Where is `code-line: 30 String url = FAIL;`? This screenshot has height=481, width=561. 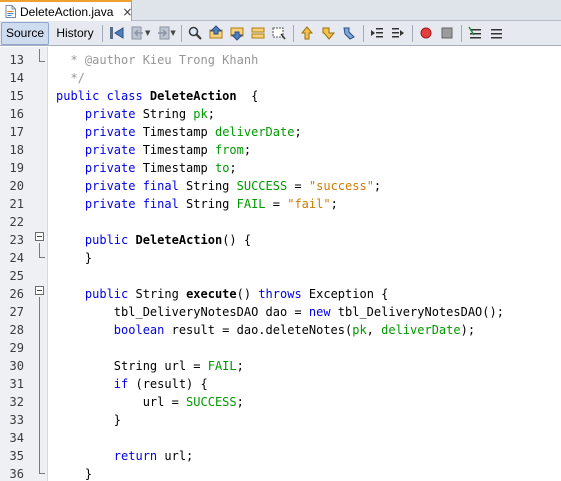
code-line: 30 String url = FAIL; is located at coordinates (280, 366).